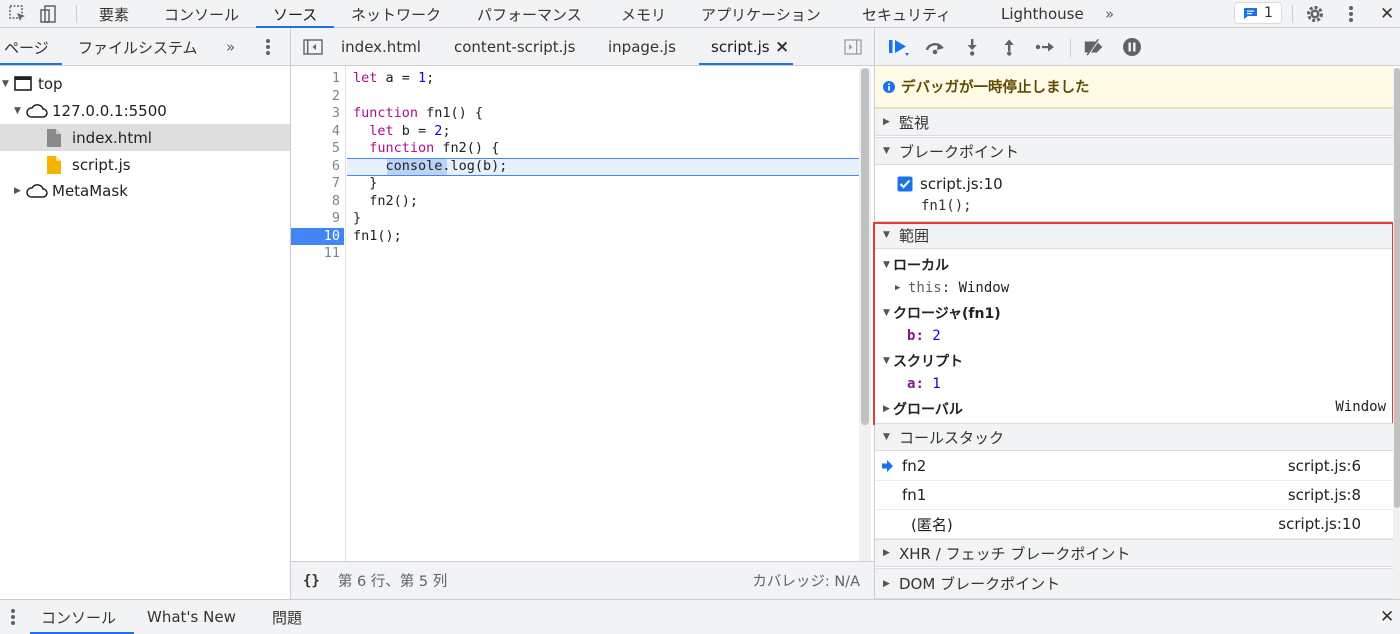 This screenshot has height=634, width=1400. I want to click on line-number: 8, so click(317, 202).